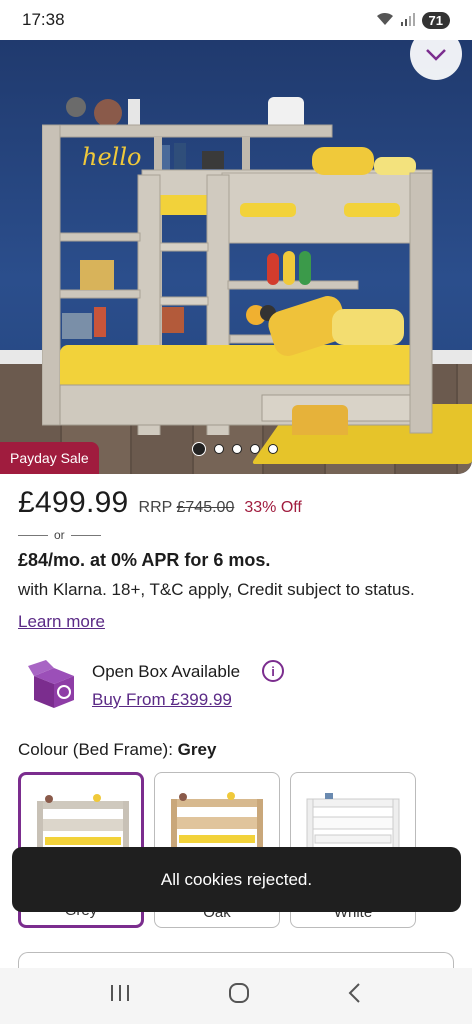 The height and width of the screenshot is (1024, 472). Describe the element at coordinates (197, 749) in the screenshot. I see `colour-selected-value: Grey` at that location.